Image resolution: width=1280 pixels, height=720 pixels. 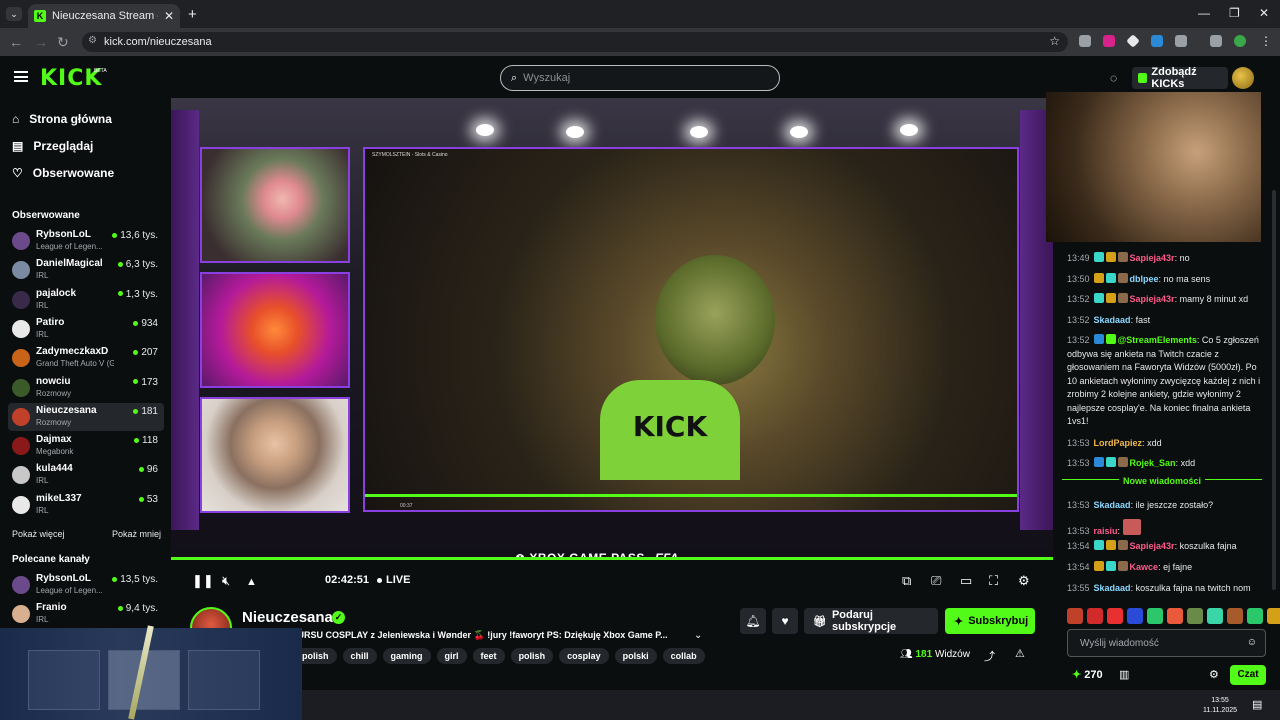 I want to click on channel-points: ✦ 270, so click(x=1087, y=674).